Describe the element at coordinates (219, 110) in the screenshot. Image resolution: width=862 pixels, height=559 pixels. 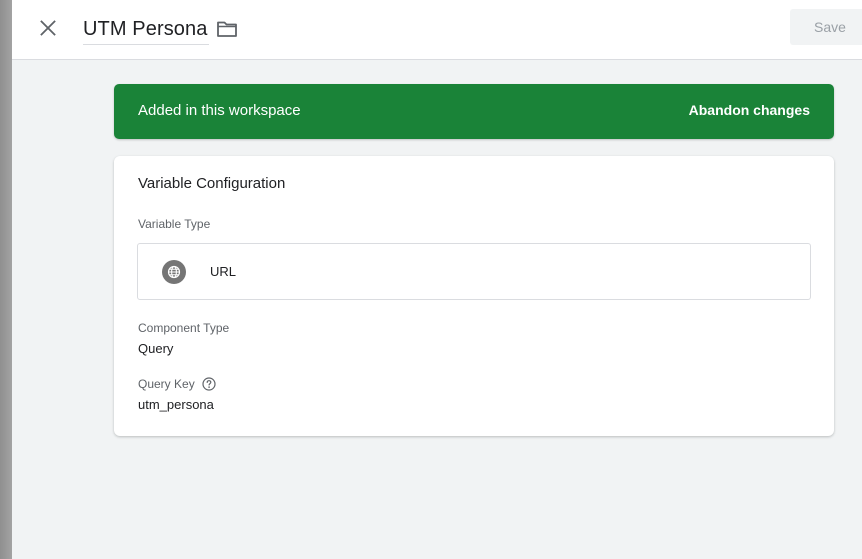
I see `banner-message: Added in this workspace` at that location.